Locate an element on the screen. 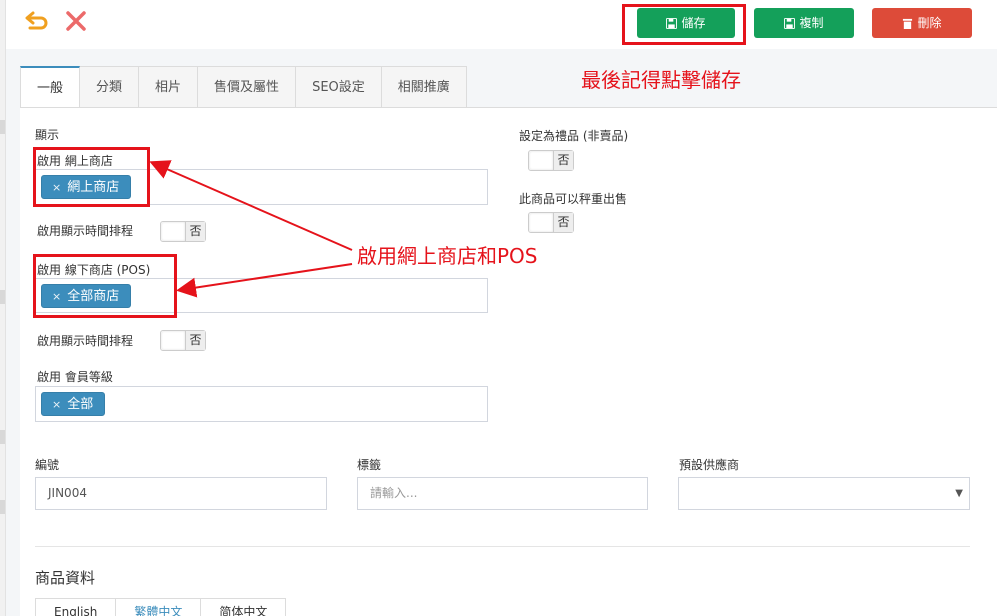  delete-button: 刪除 is located at coordinates (922, 23).